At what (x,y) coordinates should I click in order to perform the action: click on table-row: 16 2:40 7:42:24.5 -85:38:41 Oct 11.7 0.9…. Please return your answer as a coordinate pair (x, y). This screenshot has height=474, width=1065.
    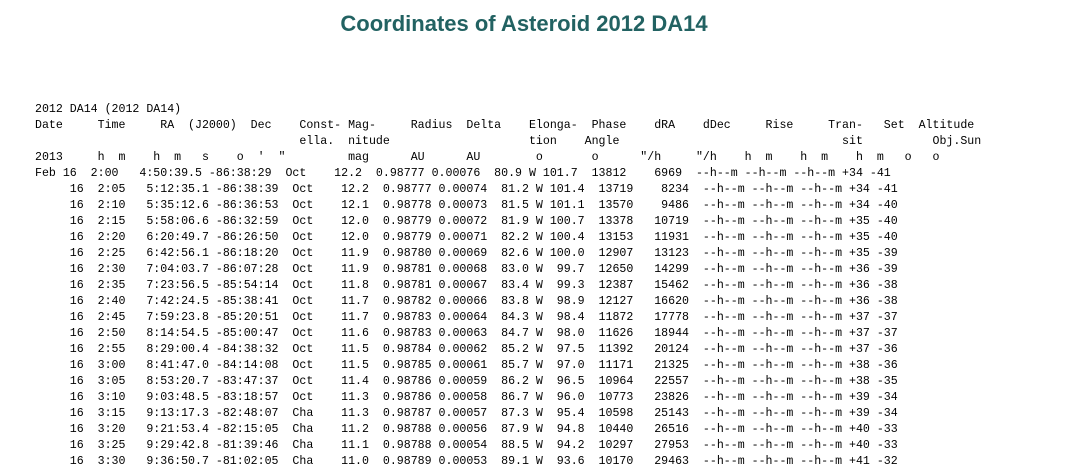
    Looking at the image, I should click on (466, 301).